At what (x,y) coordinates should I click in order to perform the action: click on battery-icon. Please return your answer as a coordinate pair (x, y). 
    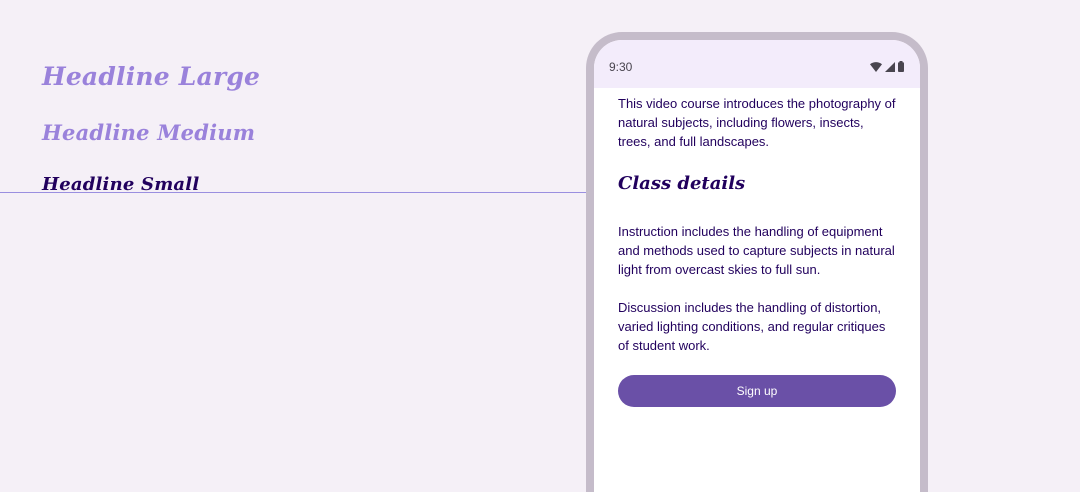
    Looking at the image, I should click on (901, 66).